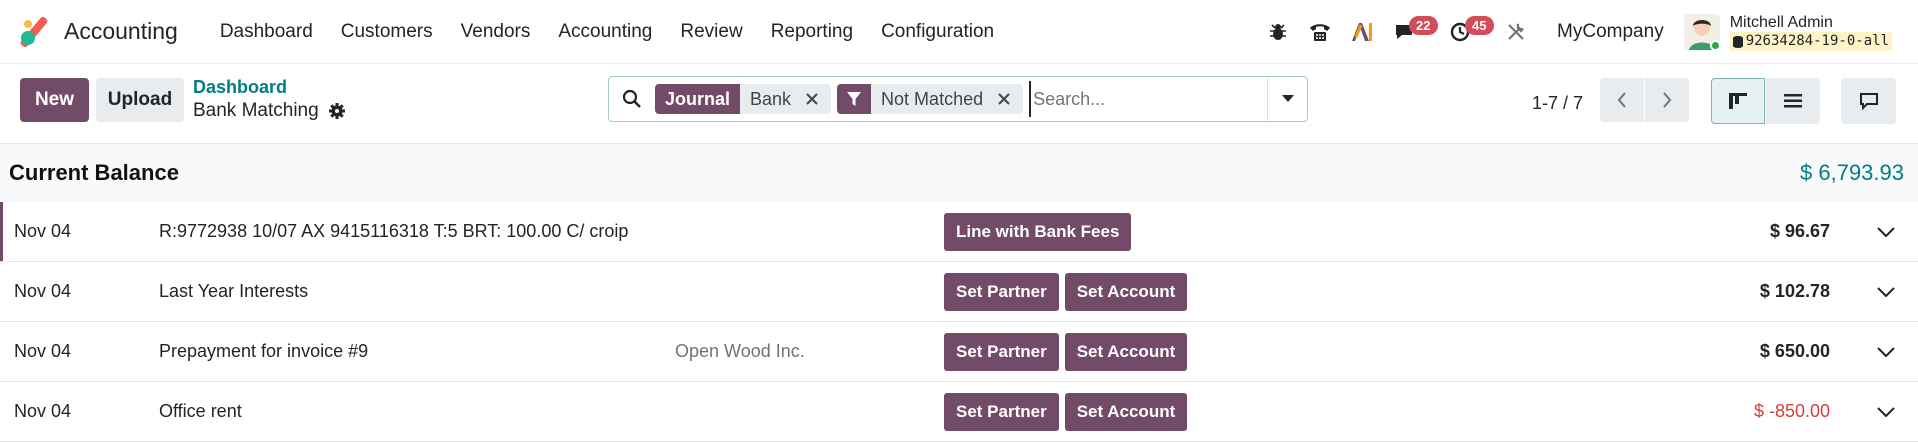  I want to click on line-actions: Line with Bank Fees, so click(1038, 231).